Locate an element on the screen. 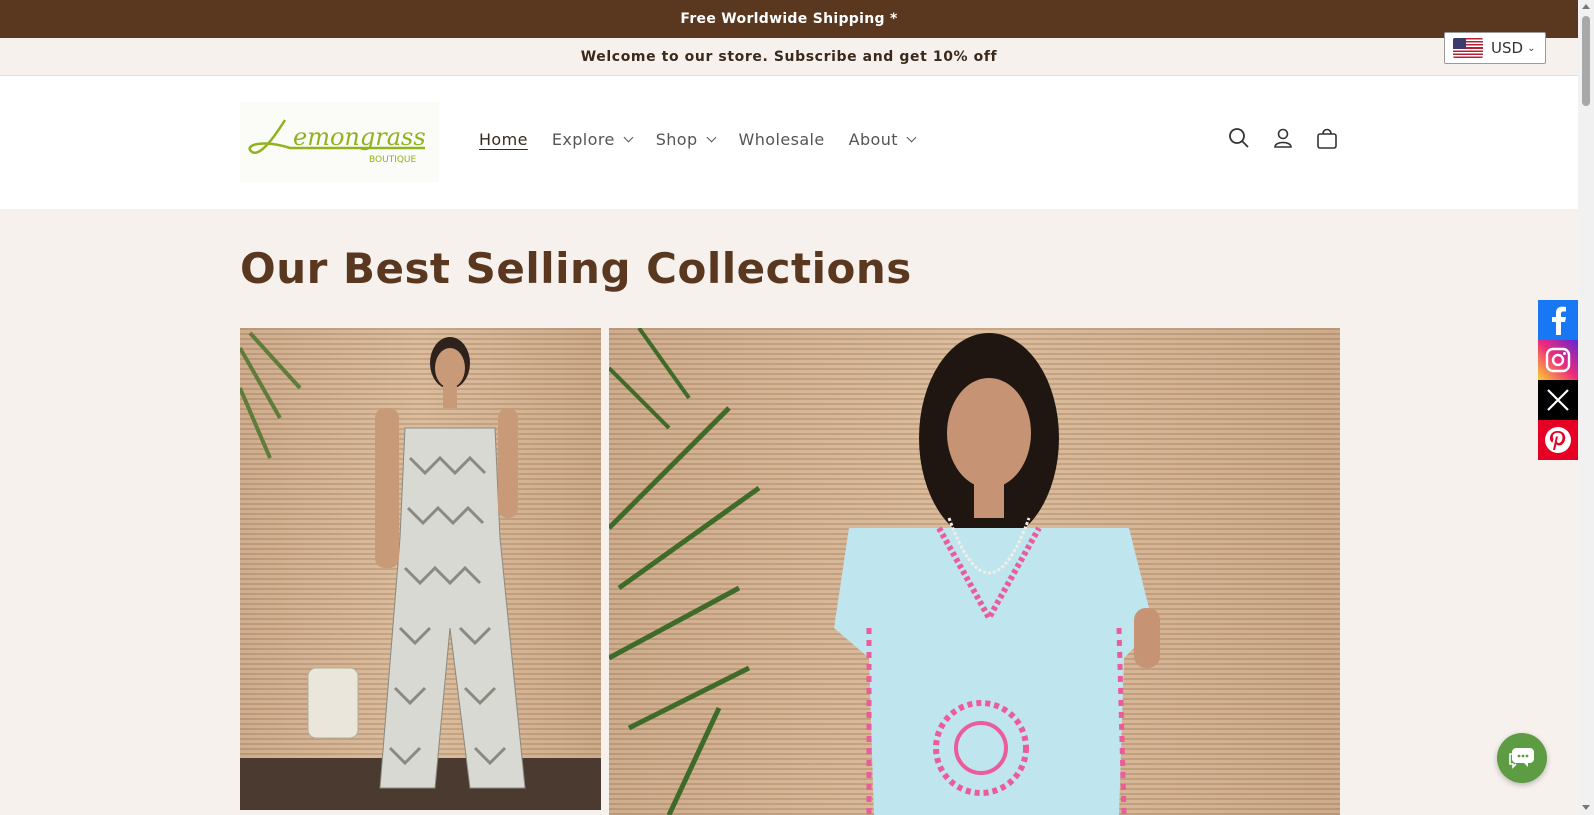 The height and width of the screenshot is (815, 1594). pinterest-icon is located at coordinates (1558, 440).